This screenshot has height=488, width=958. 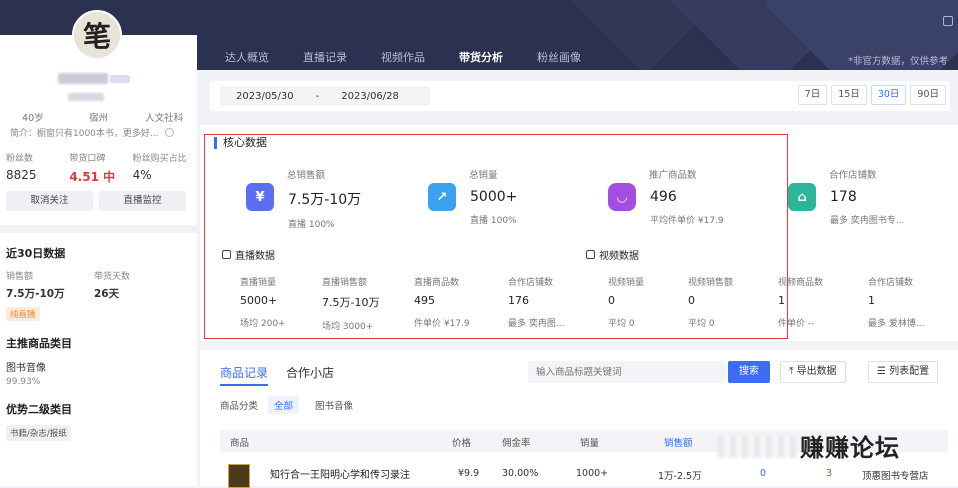 I want to click on tab-fans: 粉丝画像, so click(x=559, y=59).